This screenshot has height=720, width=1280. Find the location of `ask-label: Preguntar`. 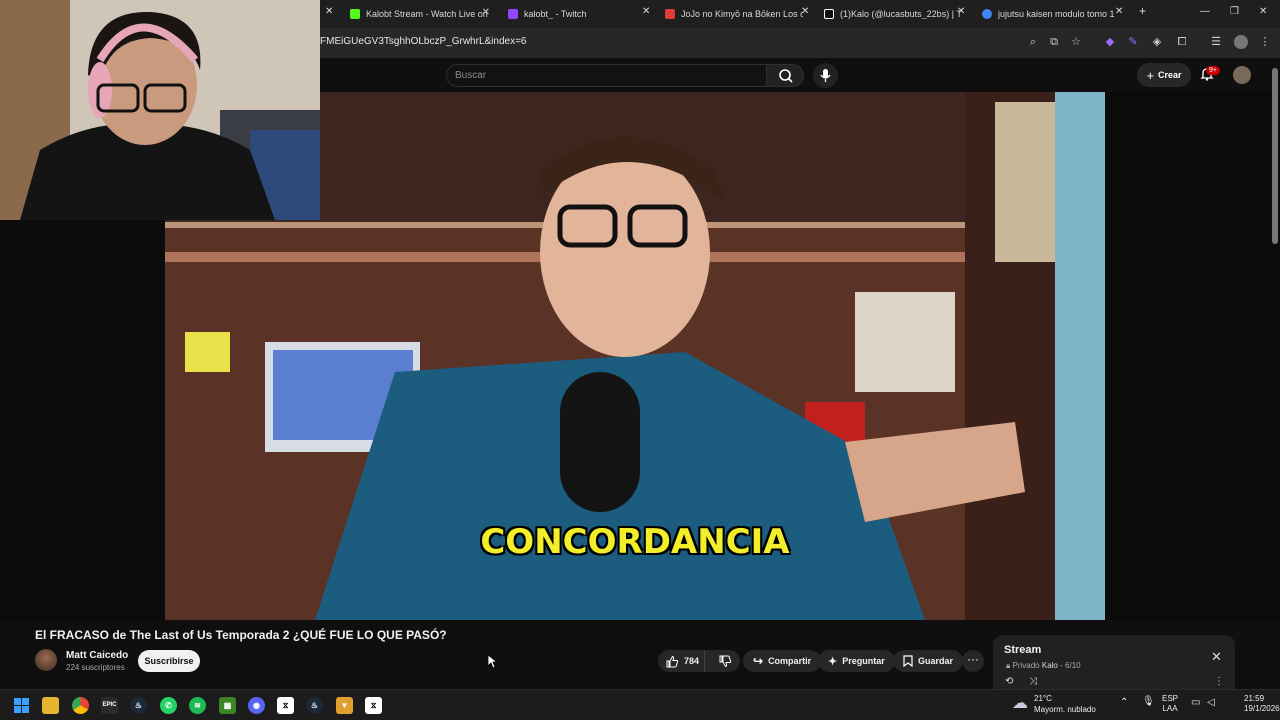

ask-label: Preguntar is located at coordinates (863, 661).